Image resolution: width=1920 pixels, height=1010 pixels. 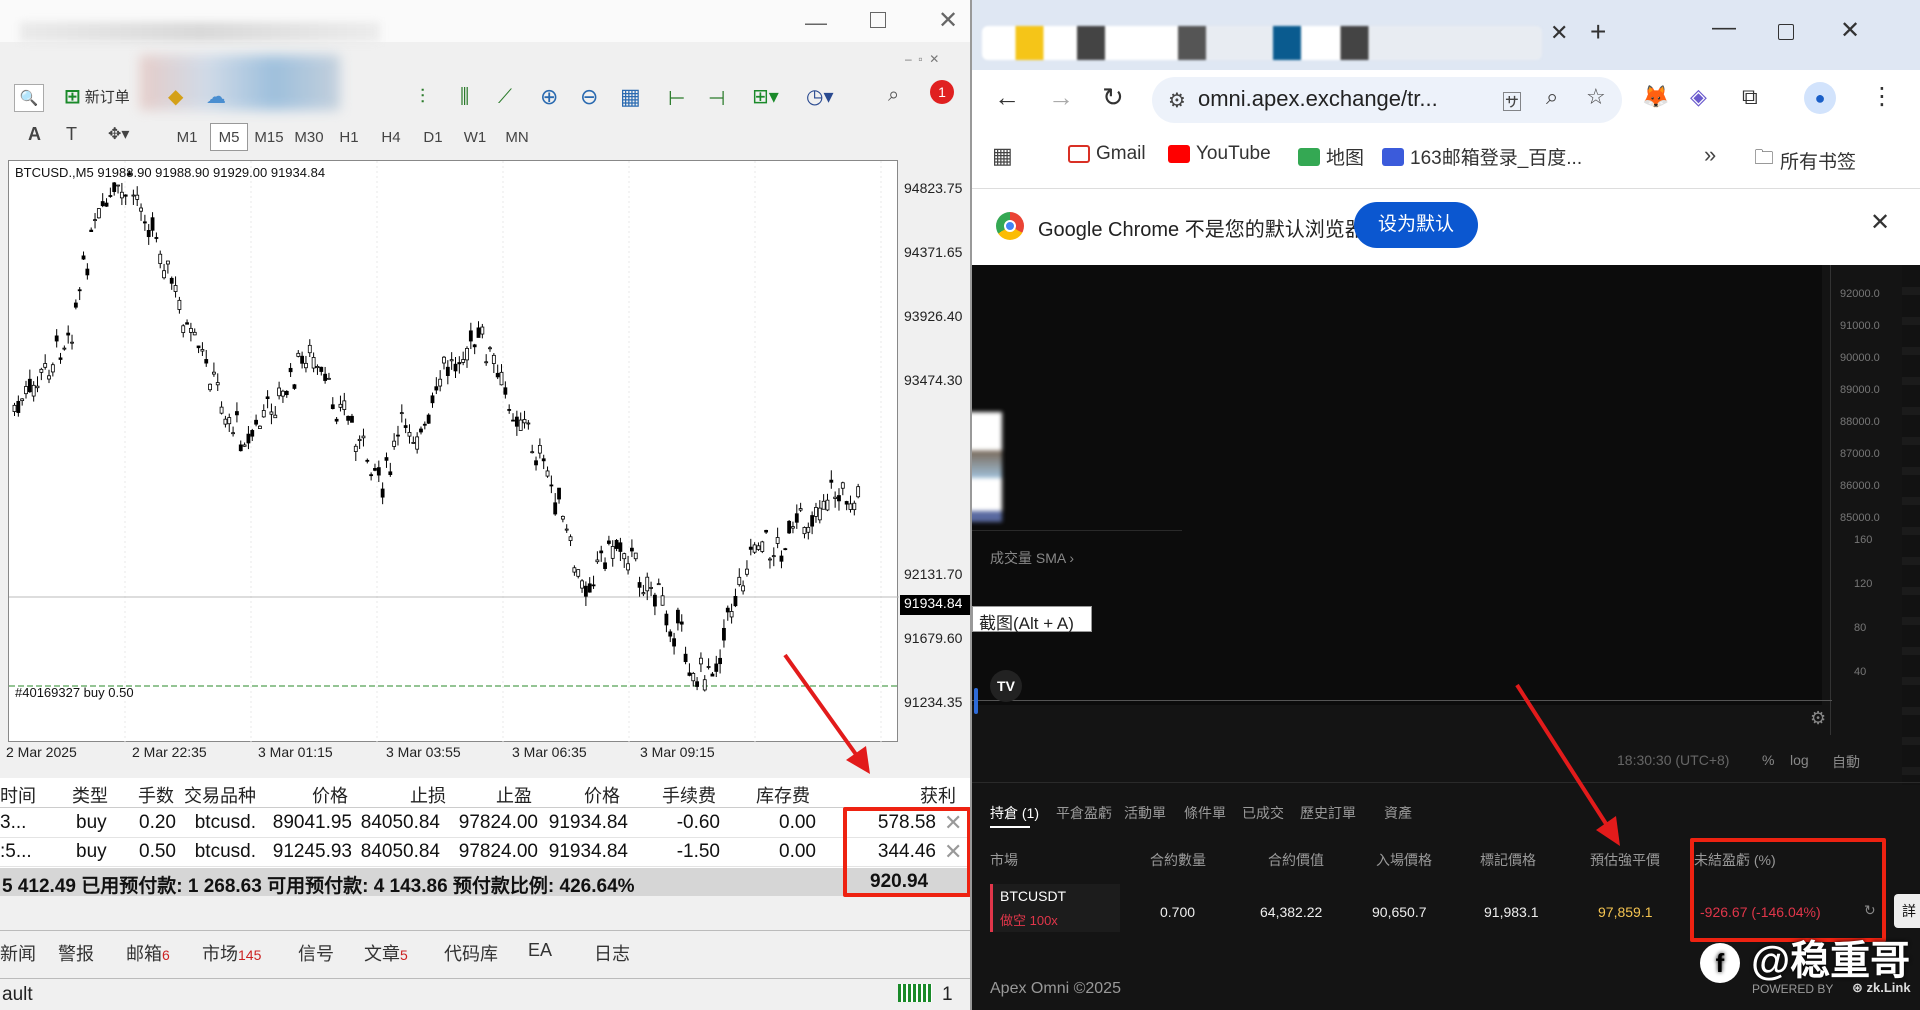 What do you see at coordinates (386, 953) in the screenshot?
I see `terminal-tab: 文章5` at bounding box center [386, 953].